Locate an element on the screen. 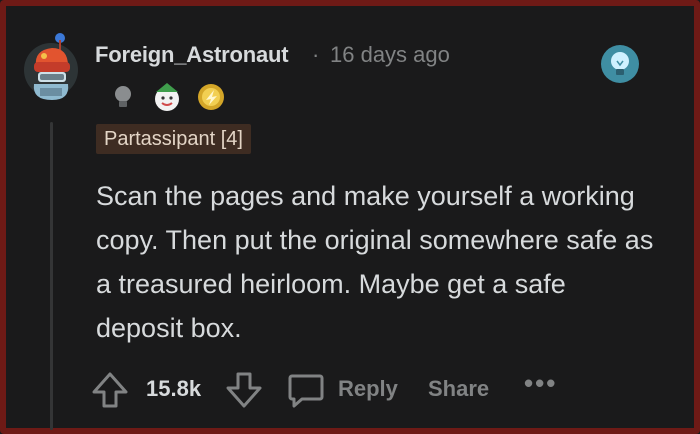 Image resolution: width=700 pixels, height=434 pixels. more-options-button: ••• is located at coordinates (540, 383).